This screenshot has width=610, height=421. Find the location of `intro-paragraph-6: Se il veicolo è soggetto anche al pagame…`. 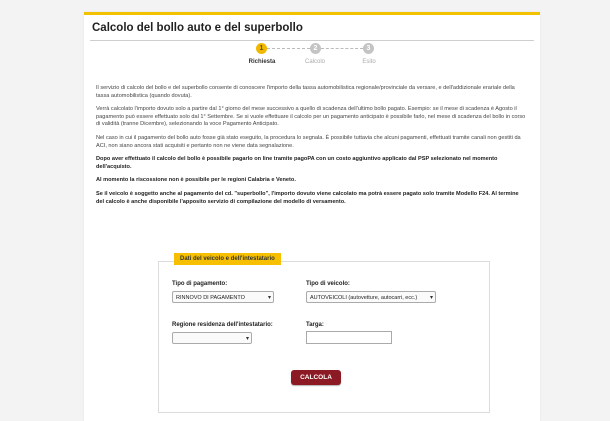

intro-paragraph-6: Se il veicolo è soggetto anche al pagame… is located at coordinates (307, 197).